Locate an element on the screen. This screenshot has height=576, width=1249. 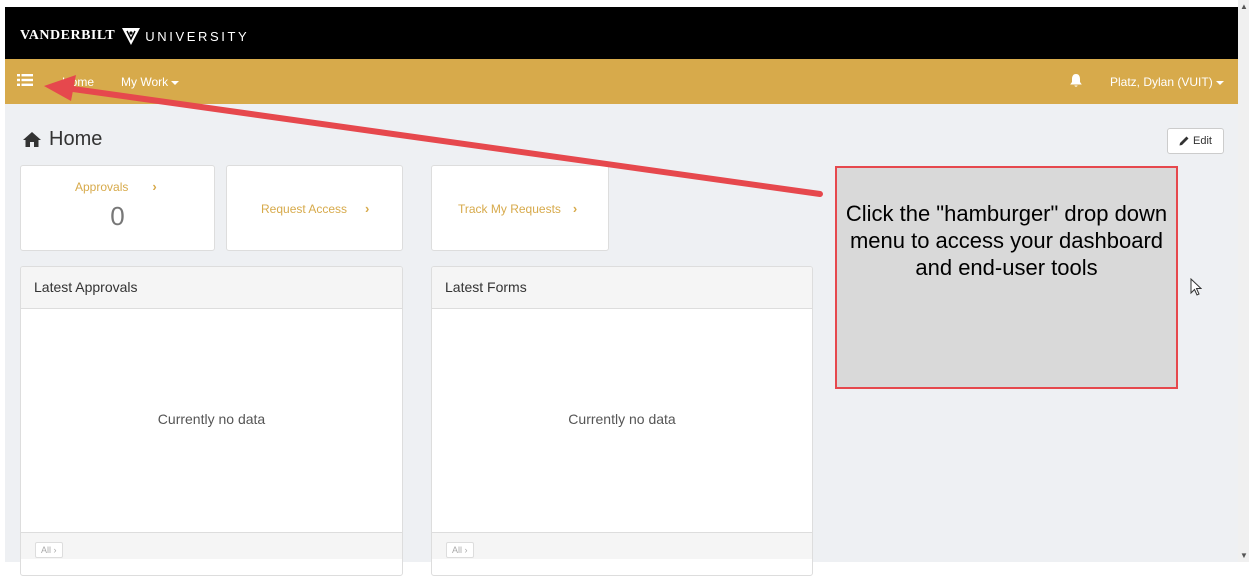
scroll-up-icon: ▲ is located at coordinates (1244, 6).